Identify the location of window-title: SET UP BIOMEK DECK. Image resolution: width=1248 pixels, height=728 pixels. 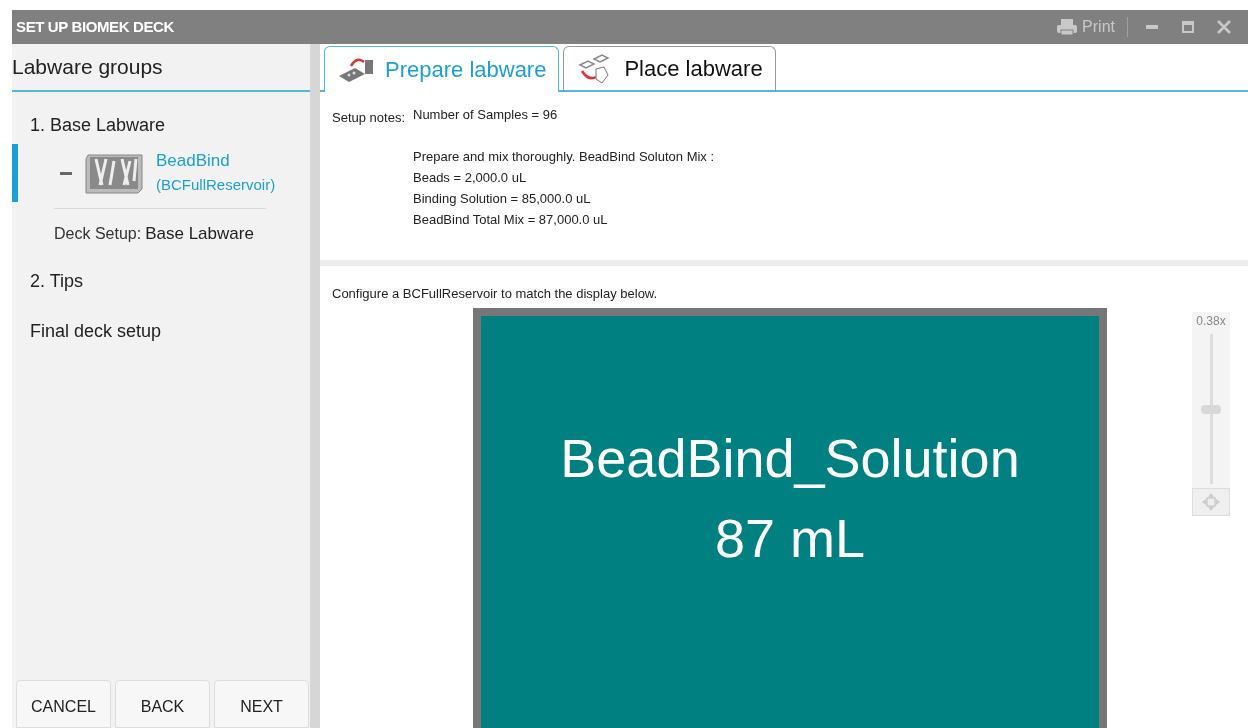
(95, 26).